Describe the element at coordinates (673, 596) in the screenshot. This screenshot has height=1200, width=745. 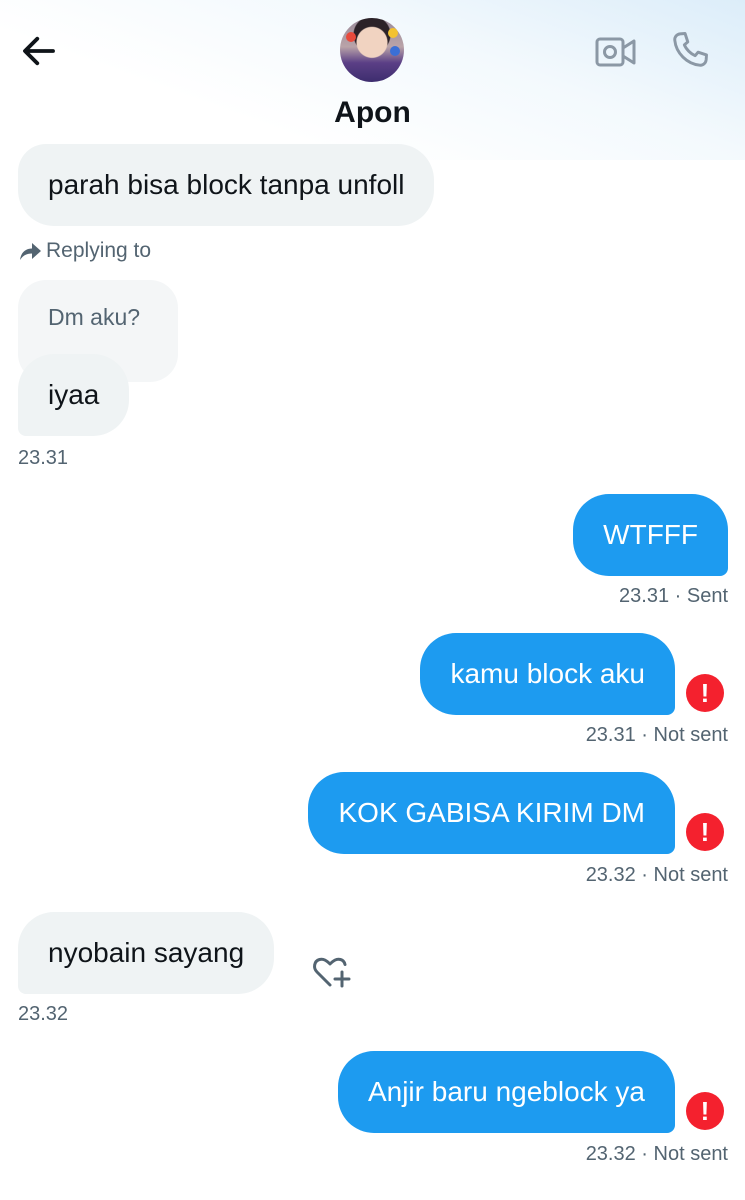
I see `message-status: 23.31 · Sent` at that location.